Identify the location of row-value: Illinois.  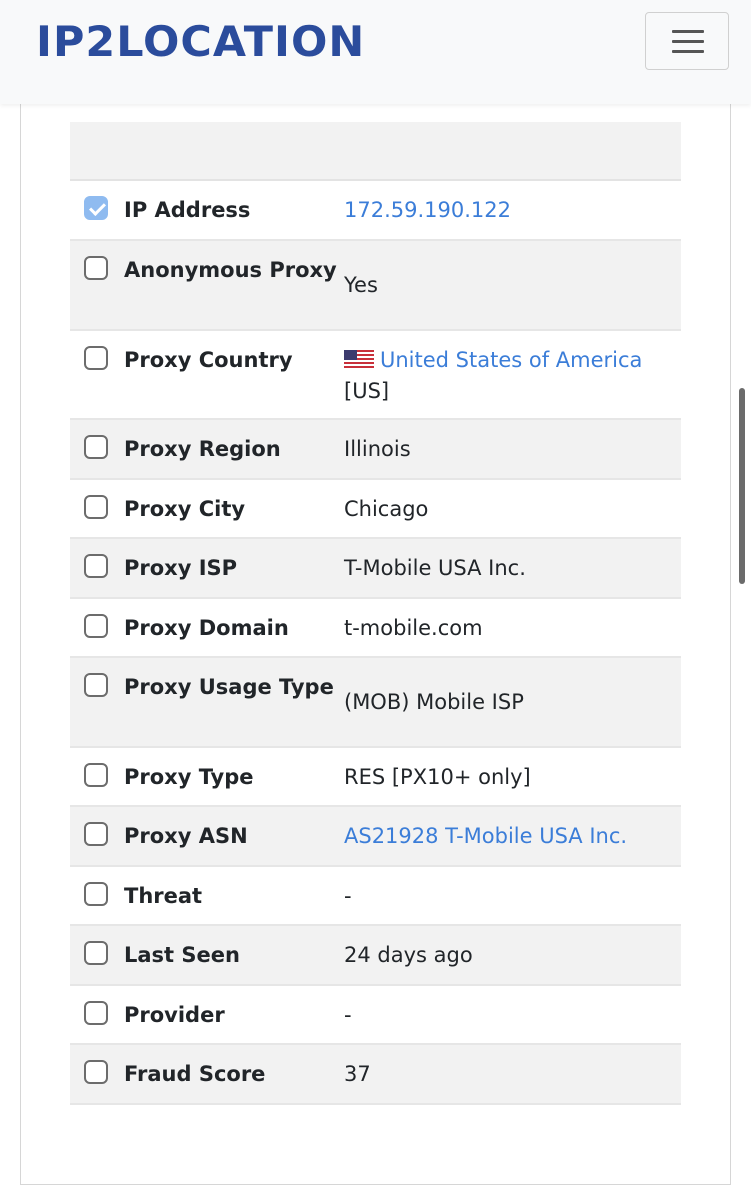
(377, 449).